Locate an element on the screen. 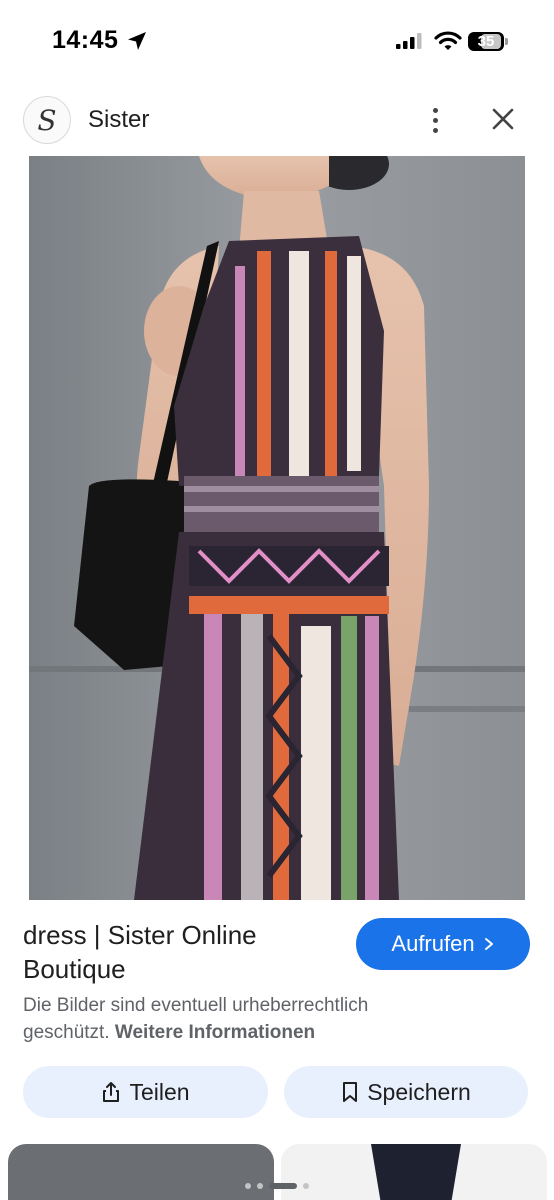  share-button-label: Teilen is located at coordinates (159, 1091).